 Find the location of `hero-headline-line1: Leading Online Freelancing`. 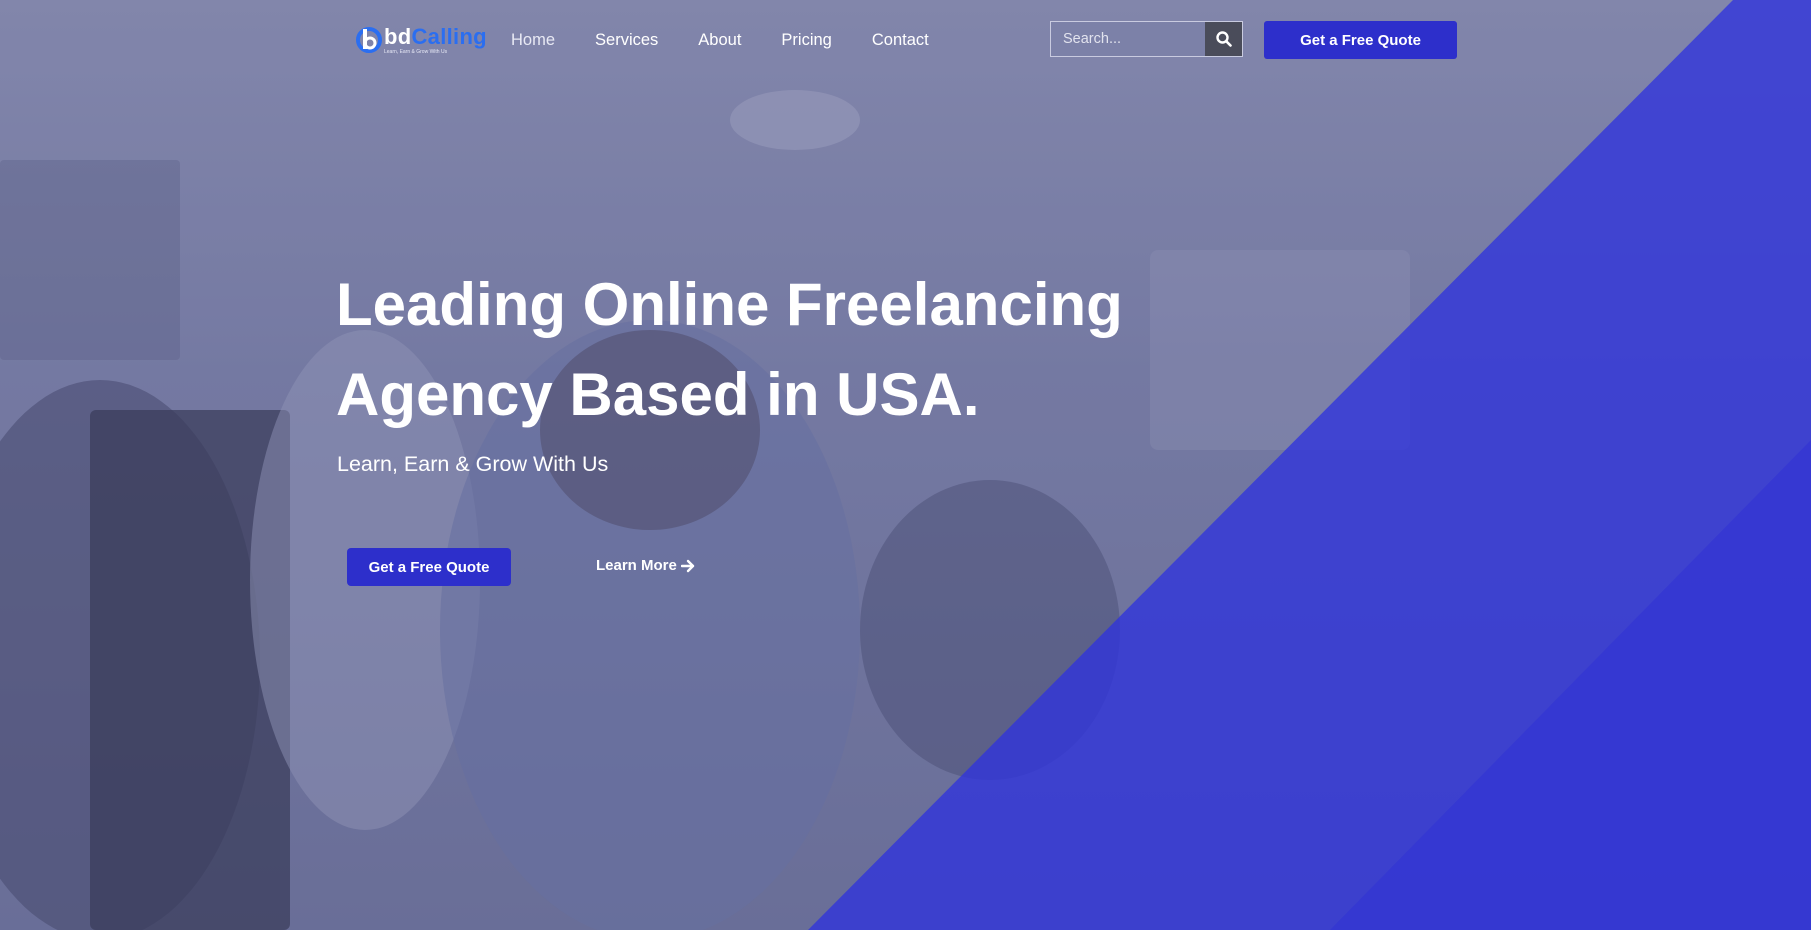

hero-headline-line1: Leading Online Freelancing is located at coordinates (729, 304).